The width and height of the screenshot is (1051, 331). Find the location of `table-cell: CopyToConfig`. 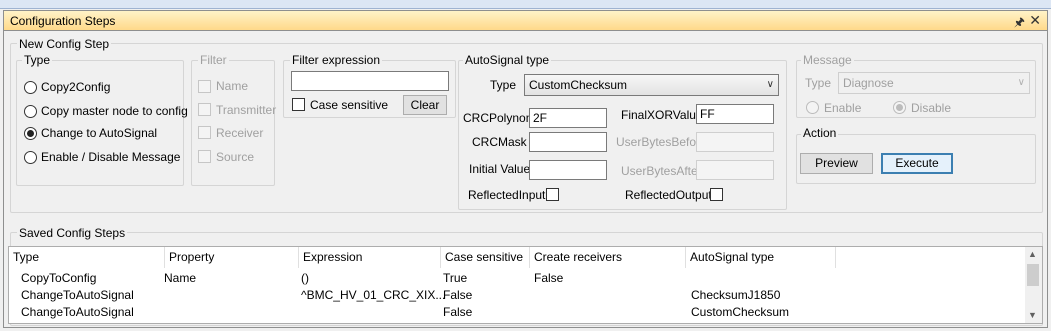

table-cell: CopyToConfig is located at coordinates (59, 278).